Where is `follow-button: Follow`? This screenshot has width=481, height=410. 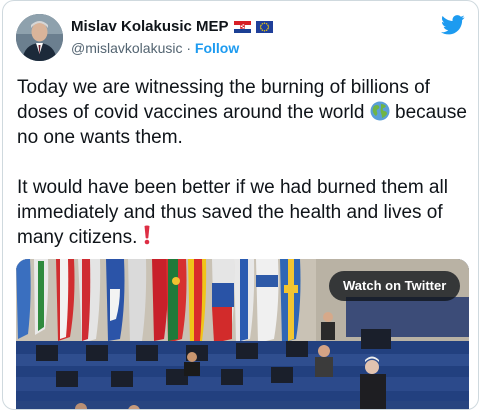
follow-button: Follow is located at coordinates (217, 48).